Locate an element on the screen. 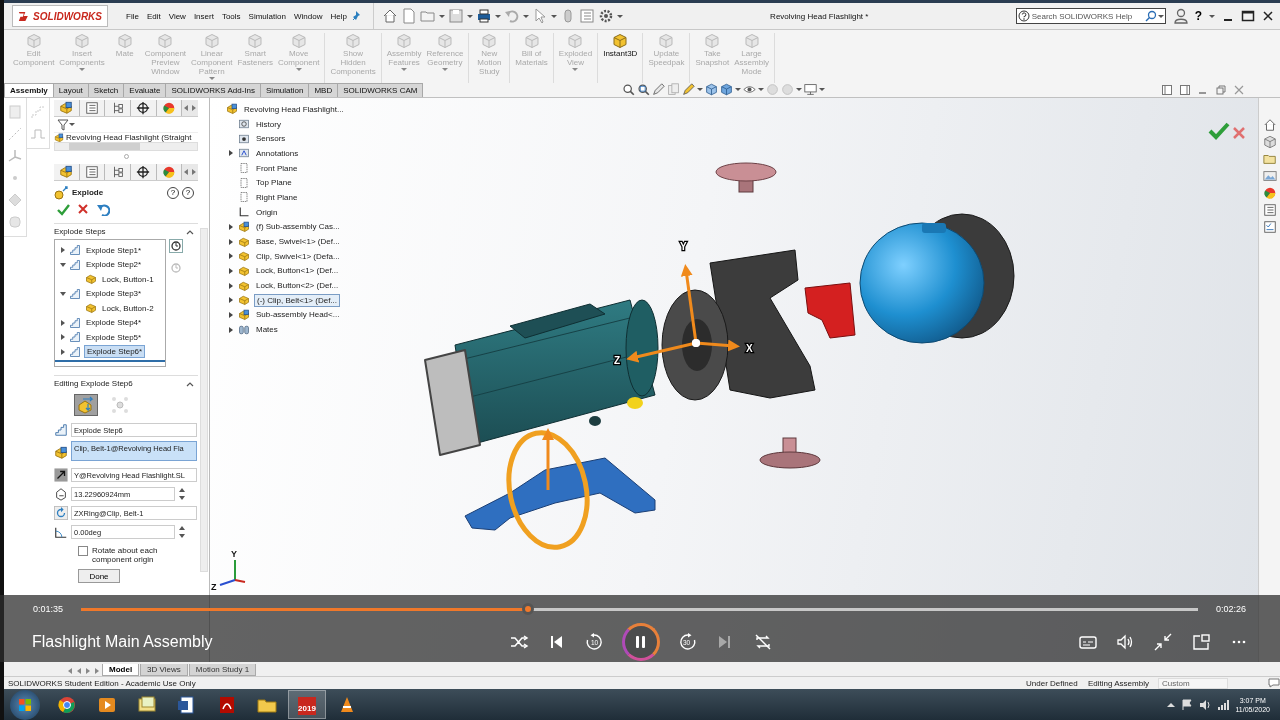  mini-player-icon is located at coordinates (1202, 642).